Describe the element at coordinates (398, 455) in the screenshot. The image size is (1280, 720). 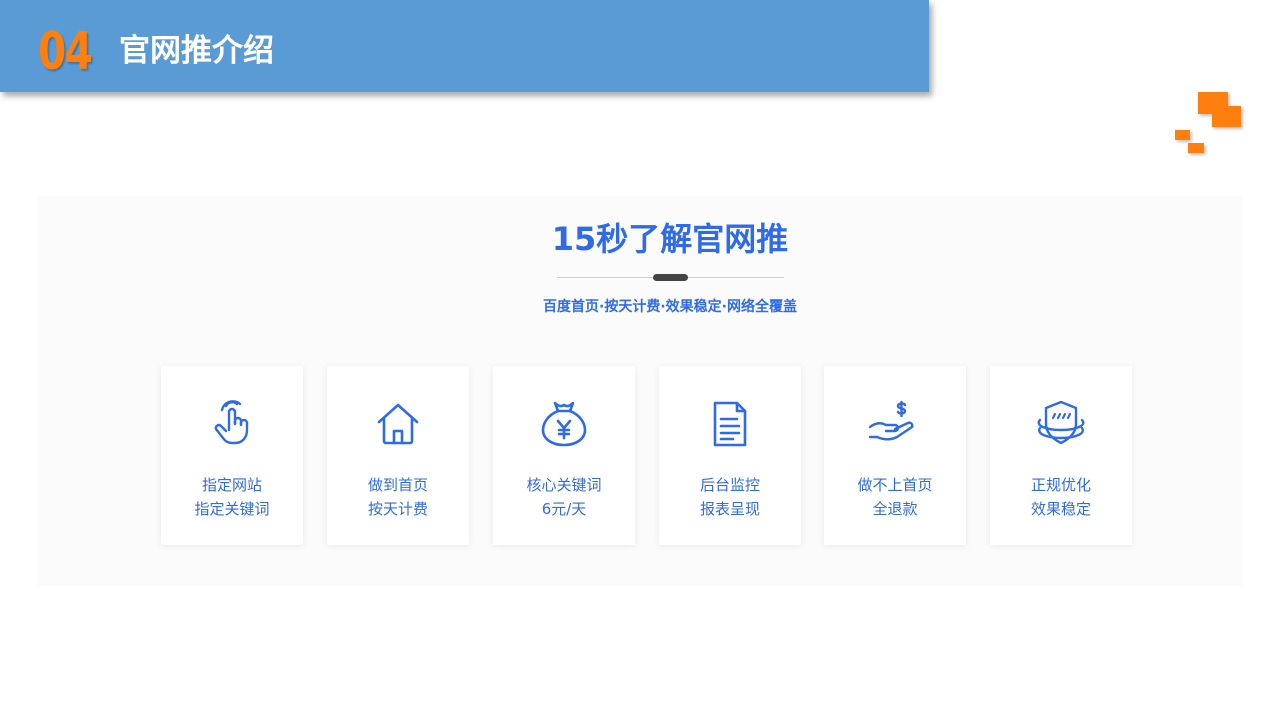
I see `feature-card-home: 做到首页 按天计费` at that location.